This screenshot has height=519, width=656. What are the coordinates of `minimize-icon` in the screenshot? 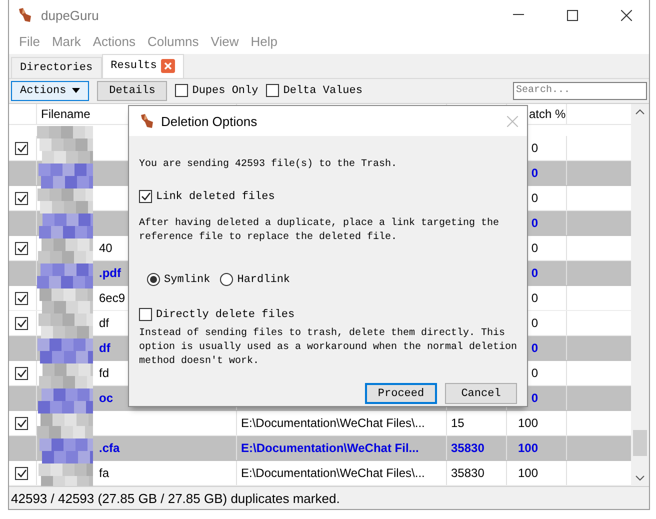 It's located at (518, 15).